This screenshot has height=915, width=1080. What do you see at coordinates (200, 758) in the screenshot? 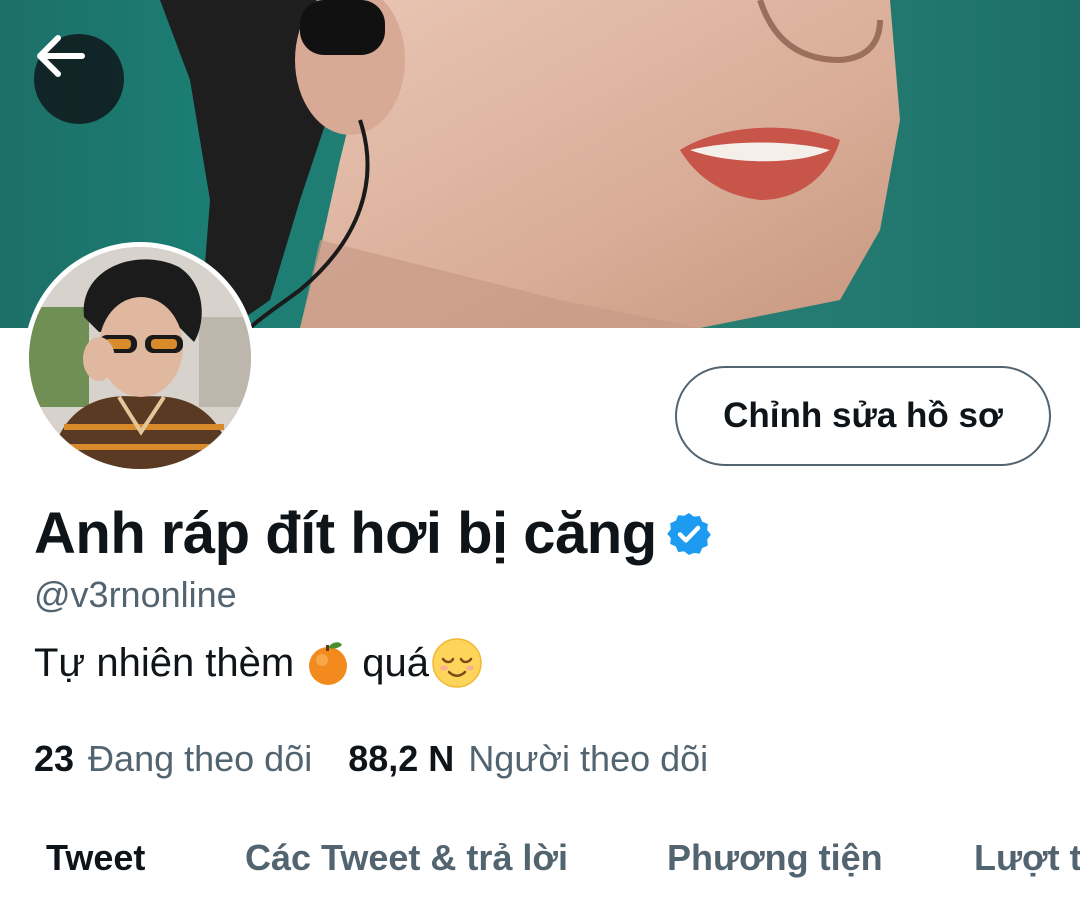
I see `following-label: Đang theo dõi` at bounding box center [200, 758].